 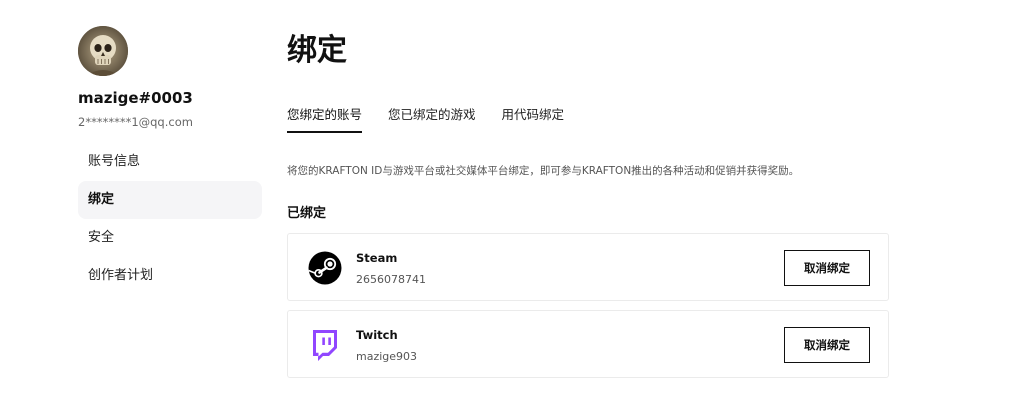 What do you see at coordinates (317, 50) in the screenshot?
I see `page-title: 绑定` at bounding box center [317, 50].